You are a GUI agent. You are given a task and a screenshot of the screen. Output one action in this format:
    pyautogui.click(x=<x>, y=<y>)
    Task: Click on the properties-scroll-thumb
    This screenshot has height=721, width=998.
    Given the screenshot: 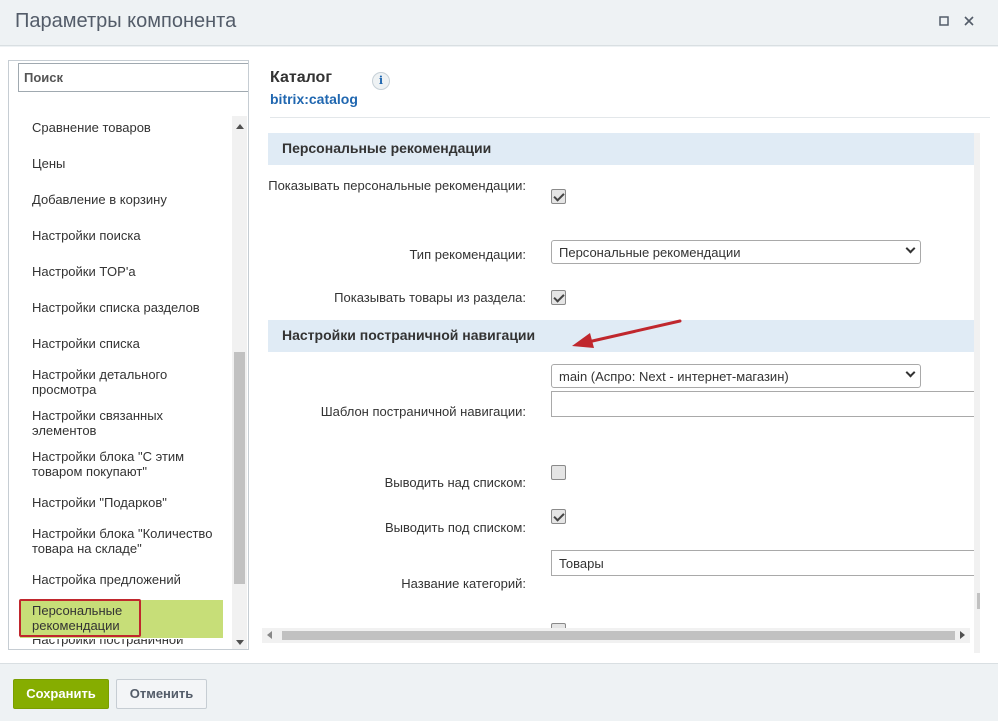 What is the action you would take?
    pyautogui.click(x=978, y=601)
    